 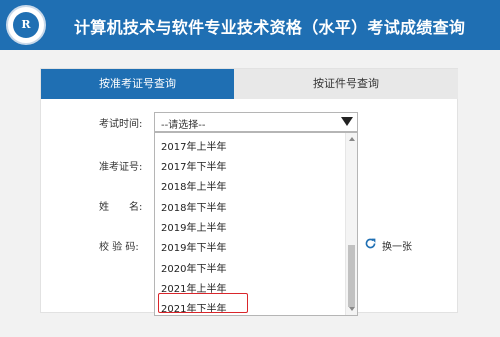 What do you see at coordinates (203, 303) in the screenshot?
I see `highlight-frame` at bounding box center [203, 303].